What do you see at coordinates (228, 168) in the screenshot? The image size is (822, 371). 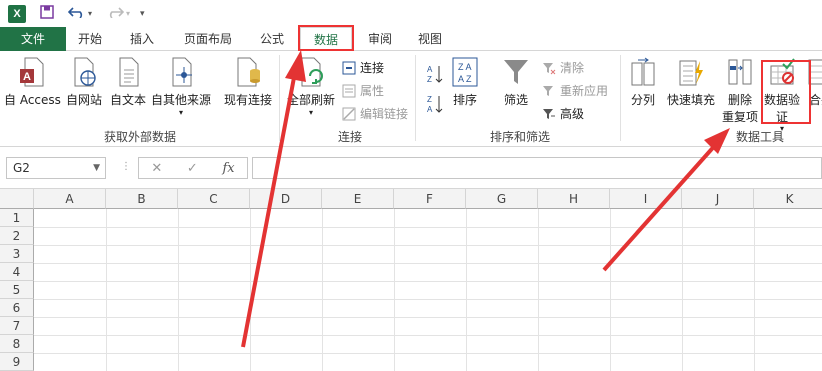 I see `insert-function-icon: fx` at bounding box center [228, 168].